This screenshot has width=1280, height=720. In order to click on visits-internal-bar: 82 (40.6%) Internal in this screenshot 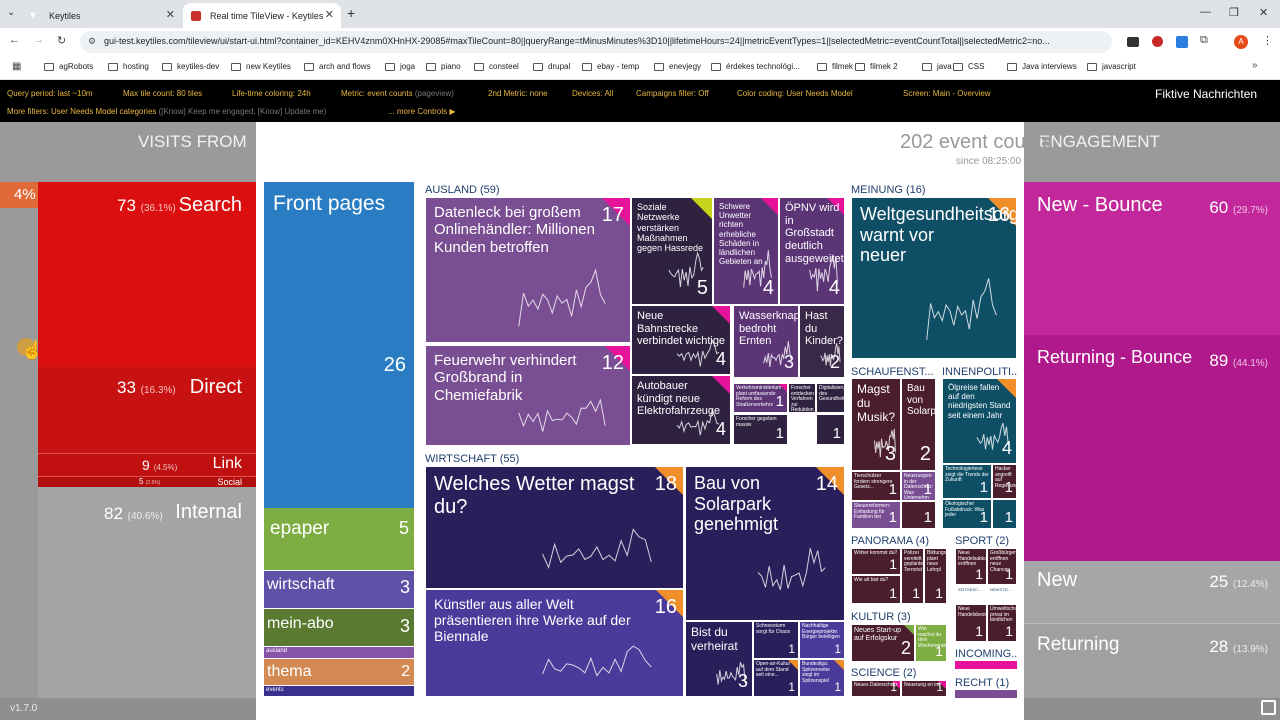, I will do `click(147, 592)`.